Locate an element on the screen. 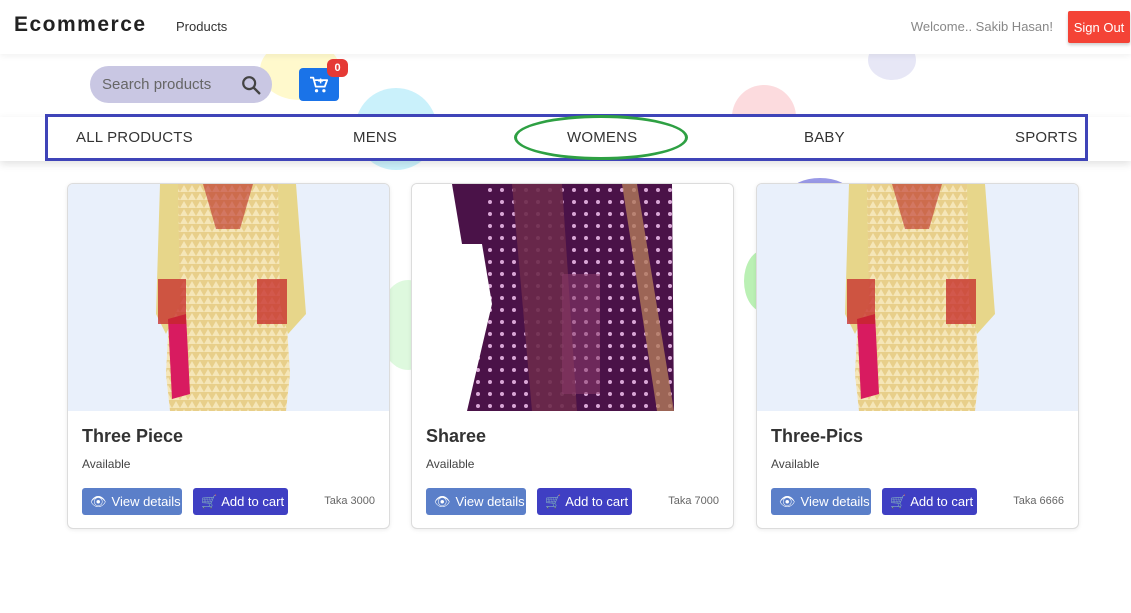  product-price: Taka 6666 is located at coordinates (1038, 501).